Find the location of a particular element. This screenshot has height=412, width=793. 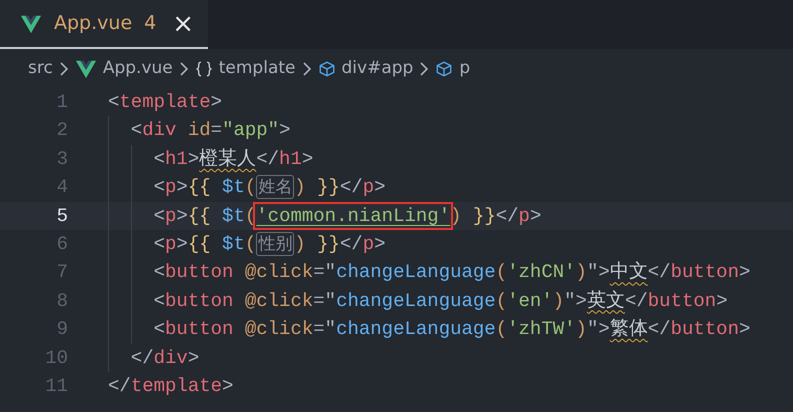

code-tag: div is located at coordinates (159, 130).